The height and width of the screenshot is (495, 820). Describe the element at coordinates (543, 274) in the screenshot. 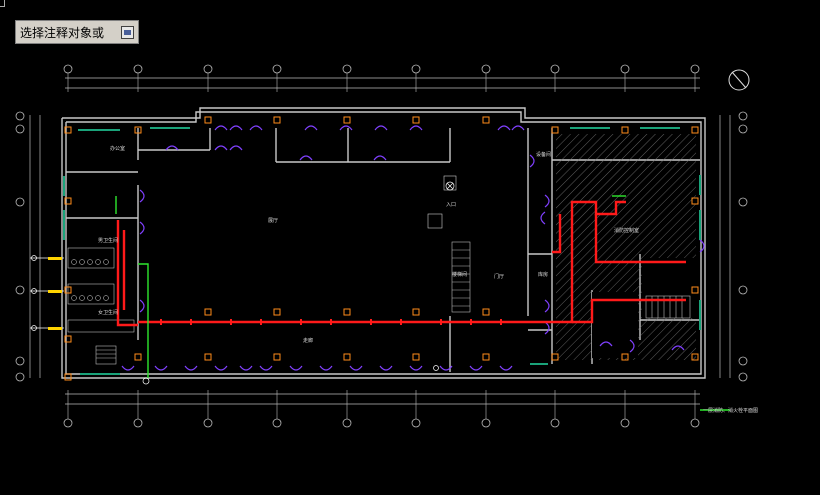

I see `room-label-storage: 库房` at that location.